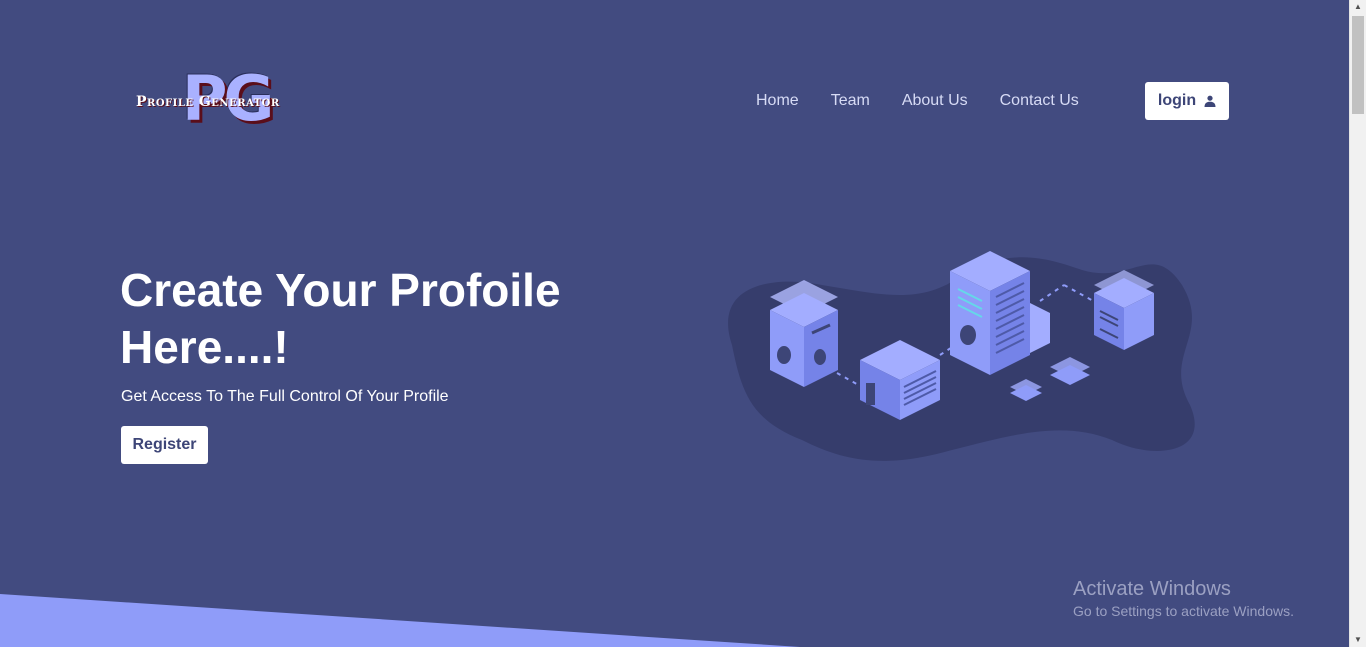 The image size is (1366, 647). What do you see at coordinates (1183, 611) in the screenshot?
I see `watermark-subtitle: Go to Settings to activate Windows.` at bounding box center [1183, 611].